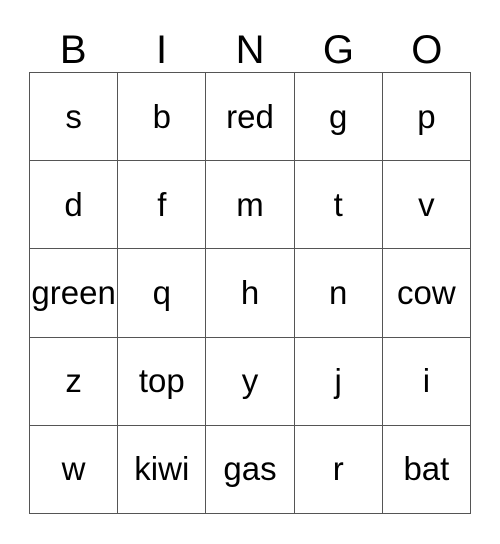 Image resolution: width=500 pixels, height=544 pixels. I want to click on bingo-cell-r5c2: kiwi, so click(162, 469).